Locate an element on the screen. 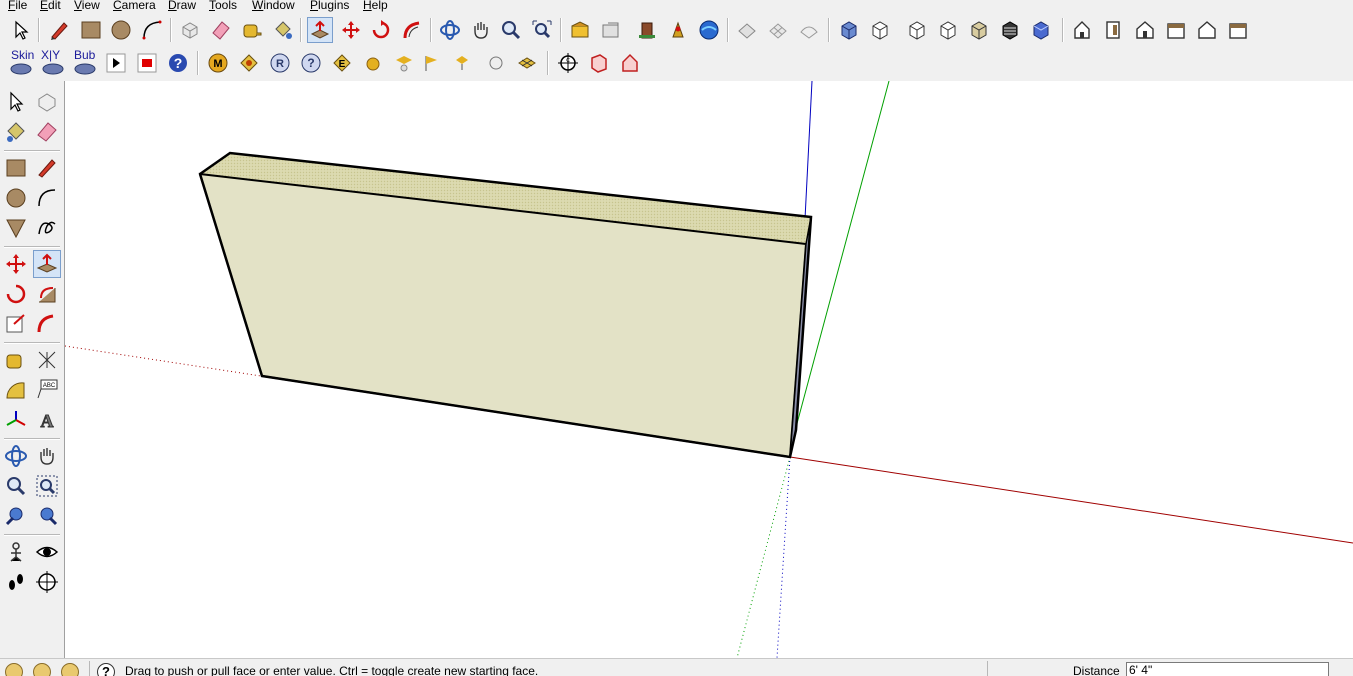 The image size is (1353, 676). right-view-button is located at coordinates (1176, 30).